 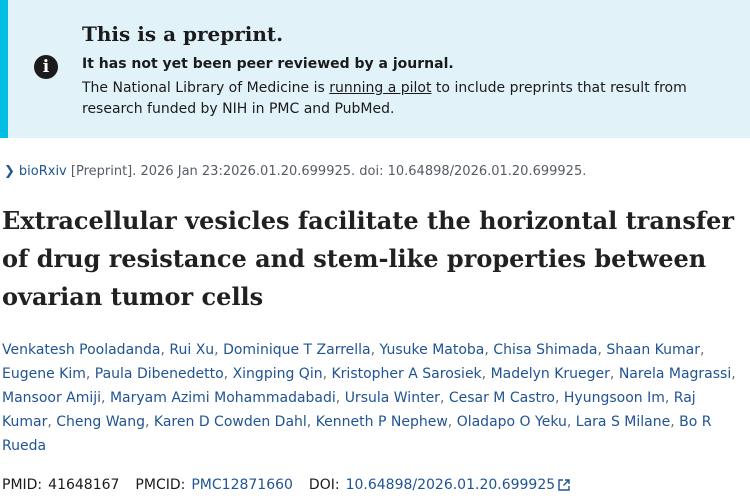 I want to click on author-link: Karen D Cowden Dahl, so click(x=230, y=422).